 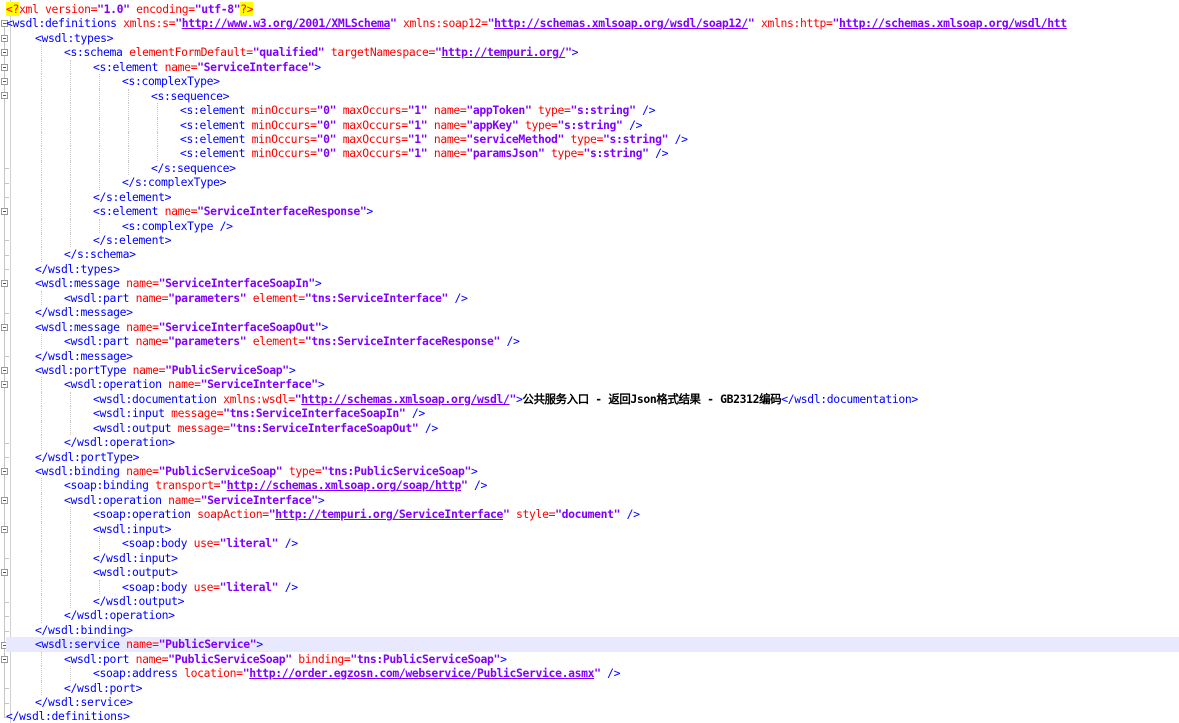 I want to click on xml-value: "tns:ServiceInterfaceResponse", so click(x=402, y=341).